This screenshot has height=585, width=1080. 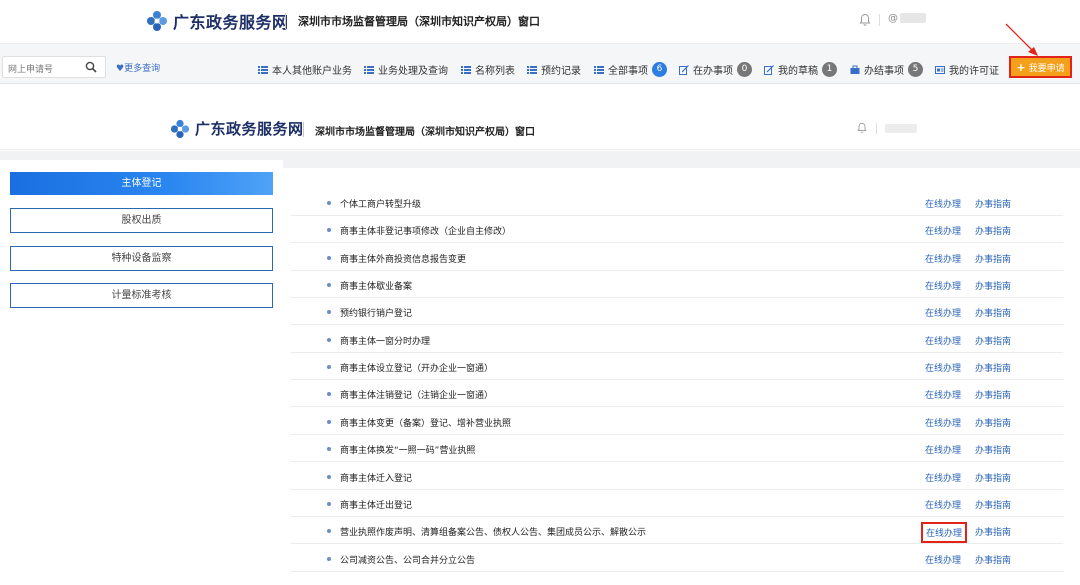 I want to click on nav-label: 我的草稿, so click(x=798, y=71).